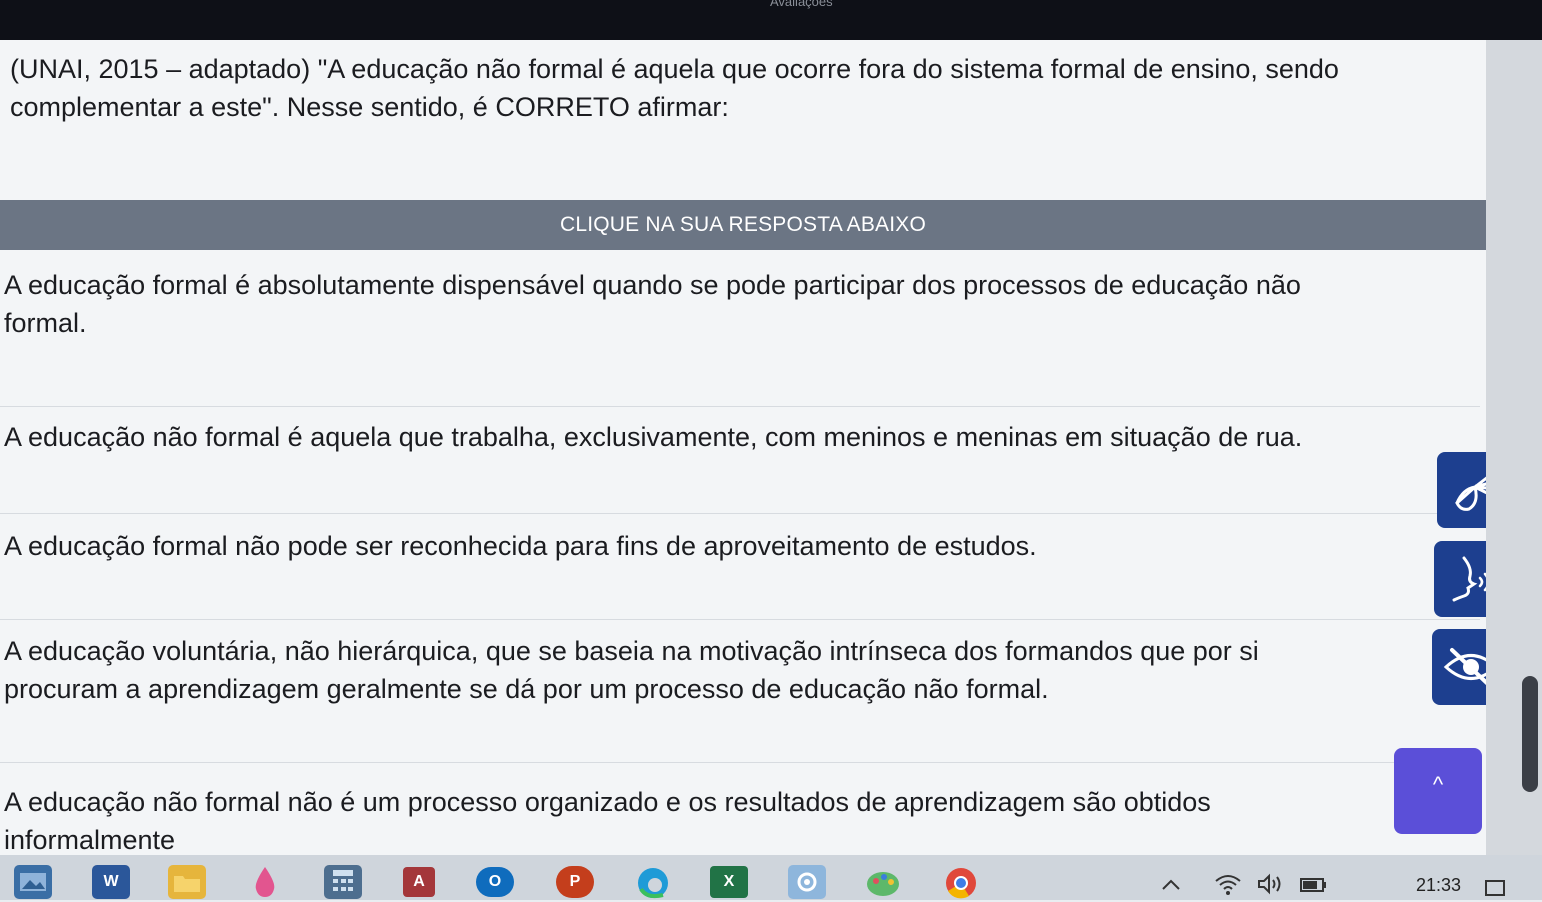 Image resolution: width=1542 pixels, height=902 pixels. What do you see at coordinates (1313, 886) in the screenshot?
I see `battery-icon` at bounding box center [1313, 886].